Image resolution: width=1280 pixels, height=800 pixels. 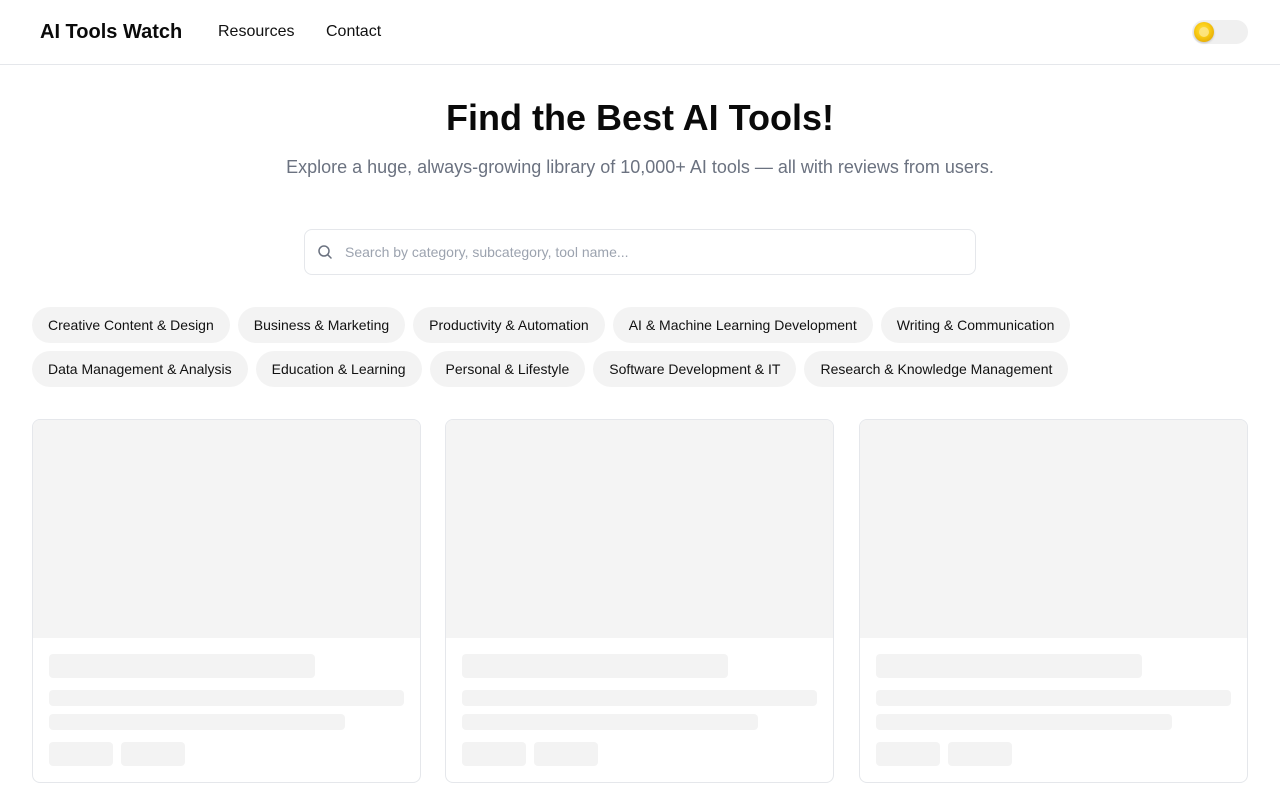 I want to click on category-chip-education-learning: Education & Learning, so click(x=338, y=369).